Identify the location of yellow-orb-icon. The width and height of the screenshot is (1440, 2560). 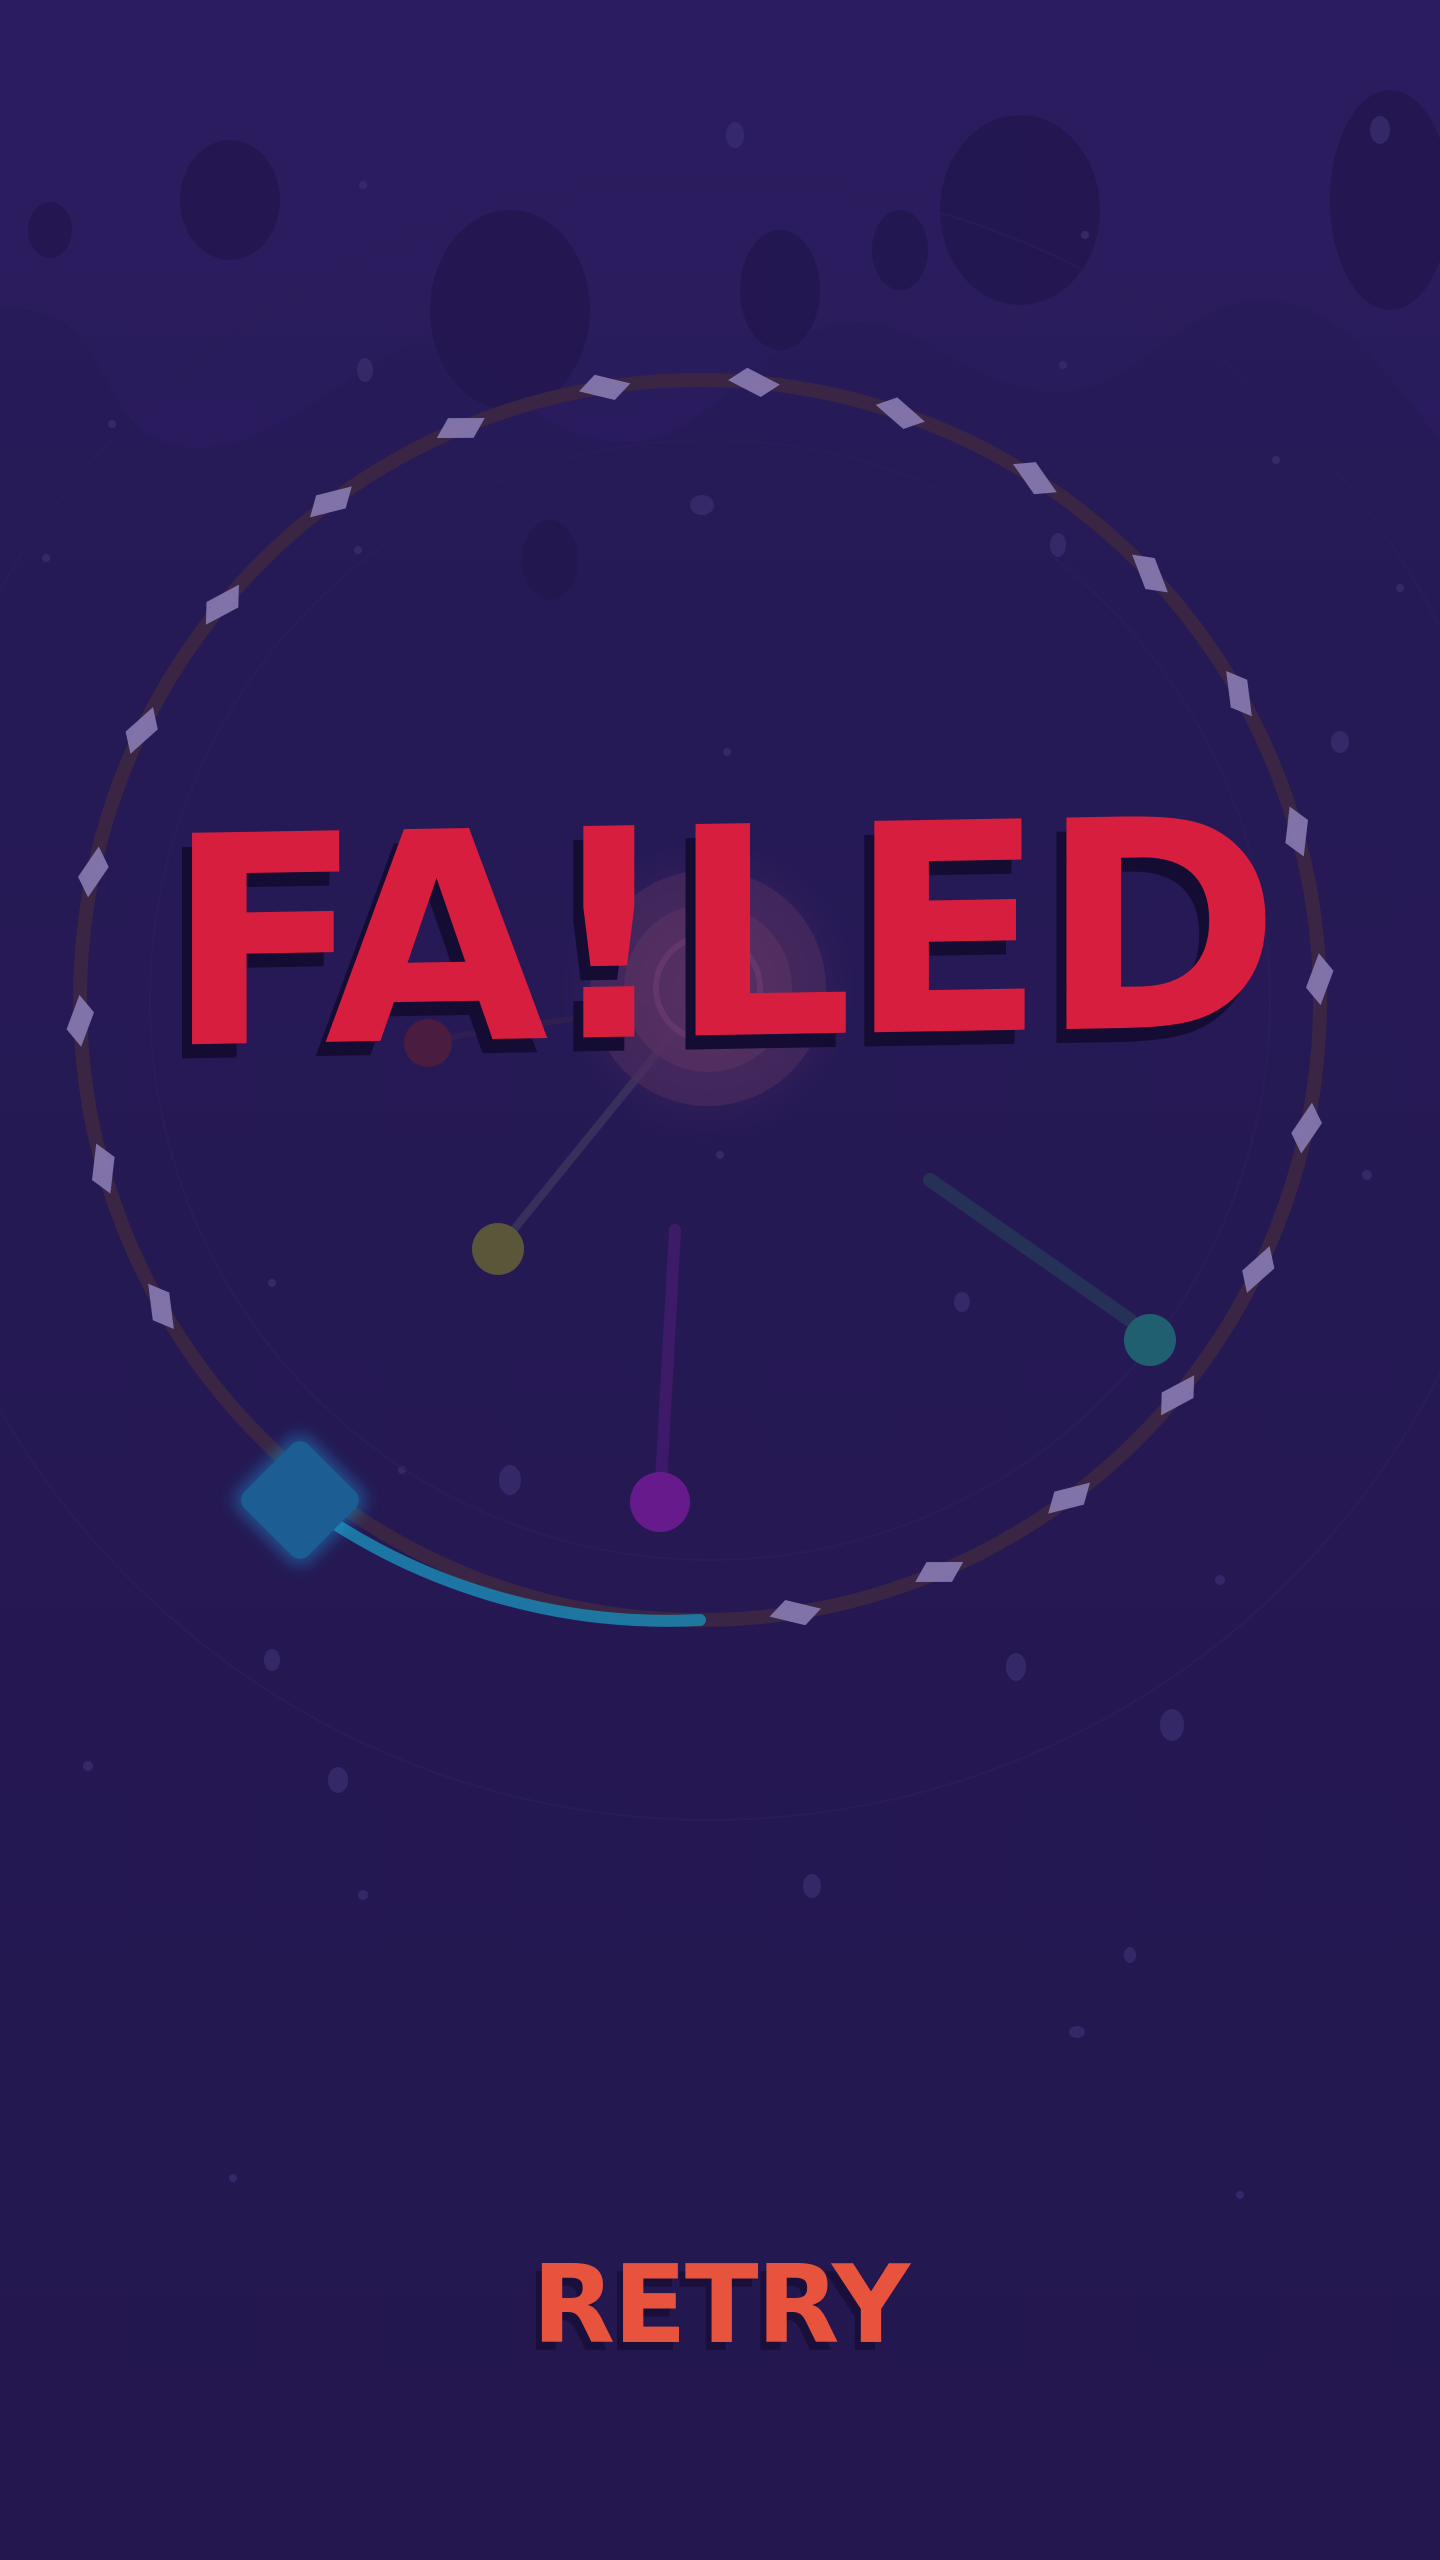
(498, 1249).